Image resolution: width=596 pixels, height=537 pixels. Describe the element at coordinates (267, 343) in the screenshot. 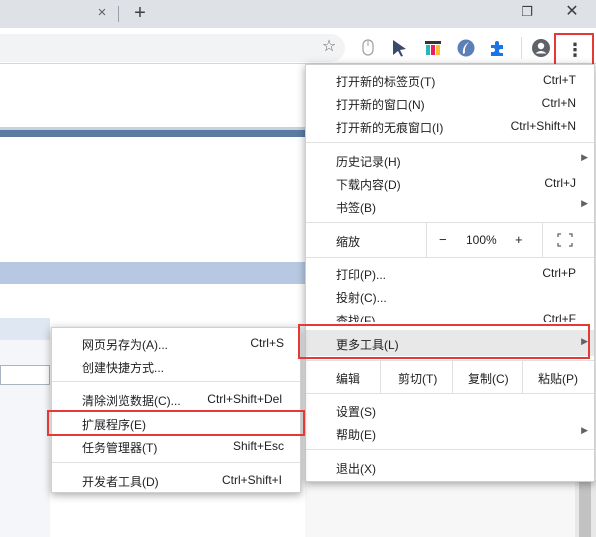

I see `submenu-item-shortcut: Ctrl+S` at that location.